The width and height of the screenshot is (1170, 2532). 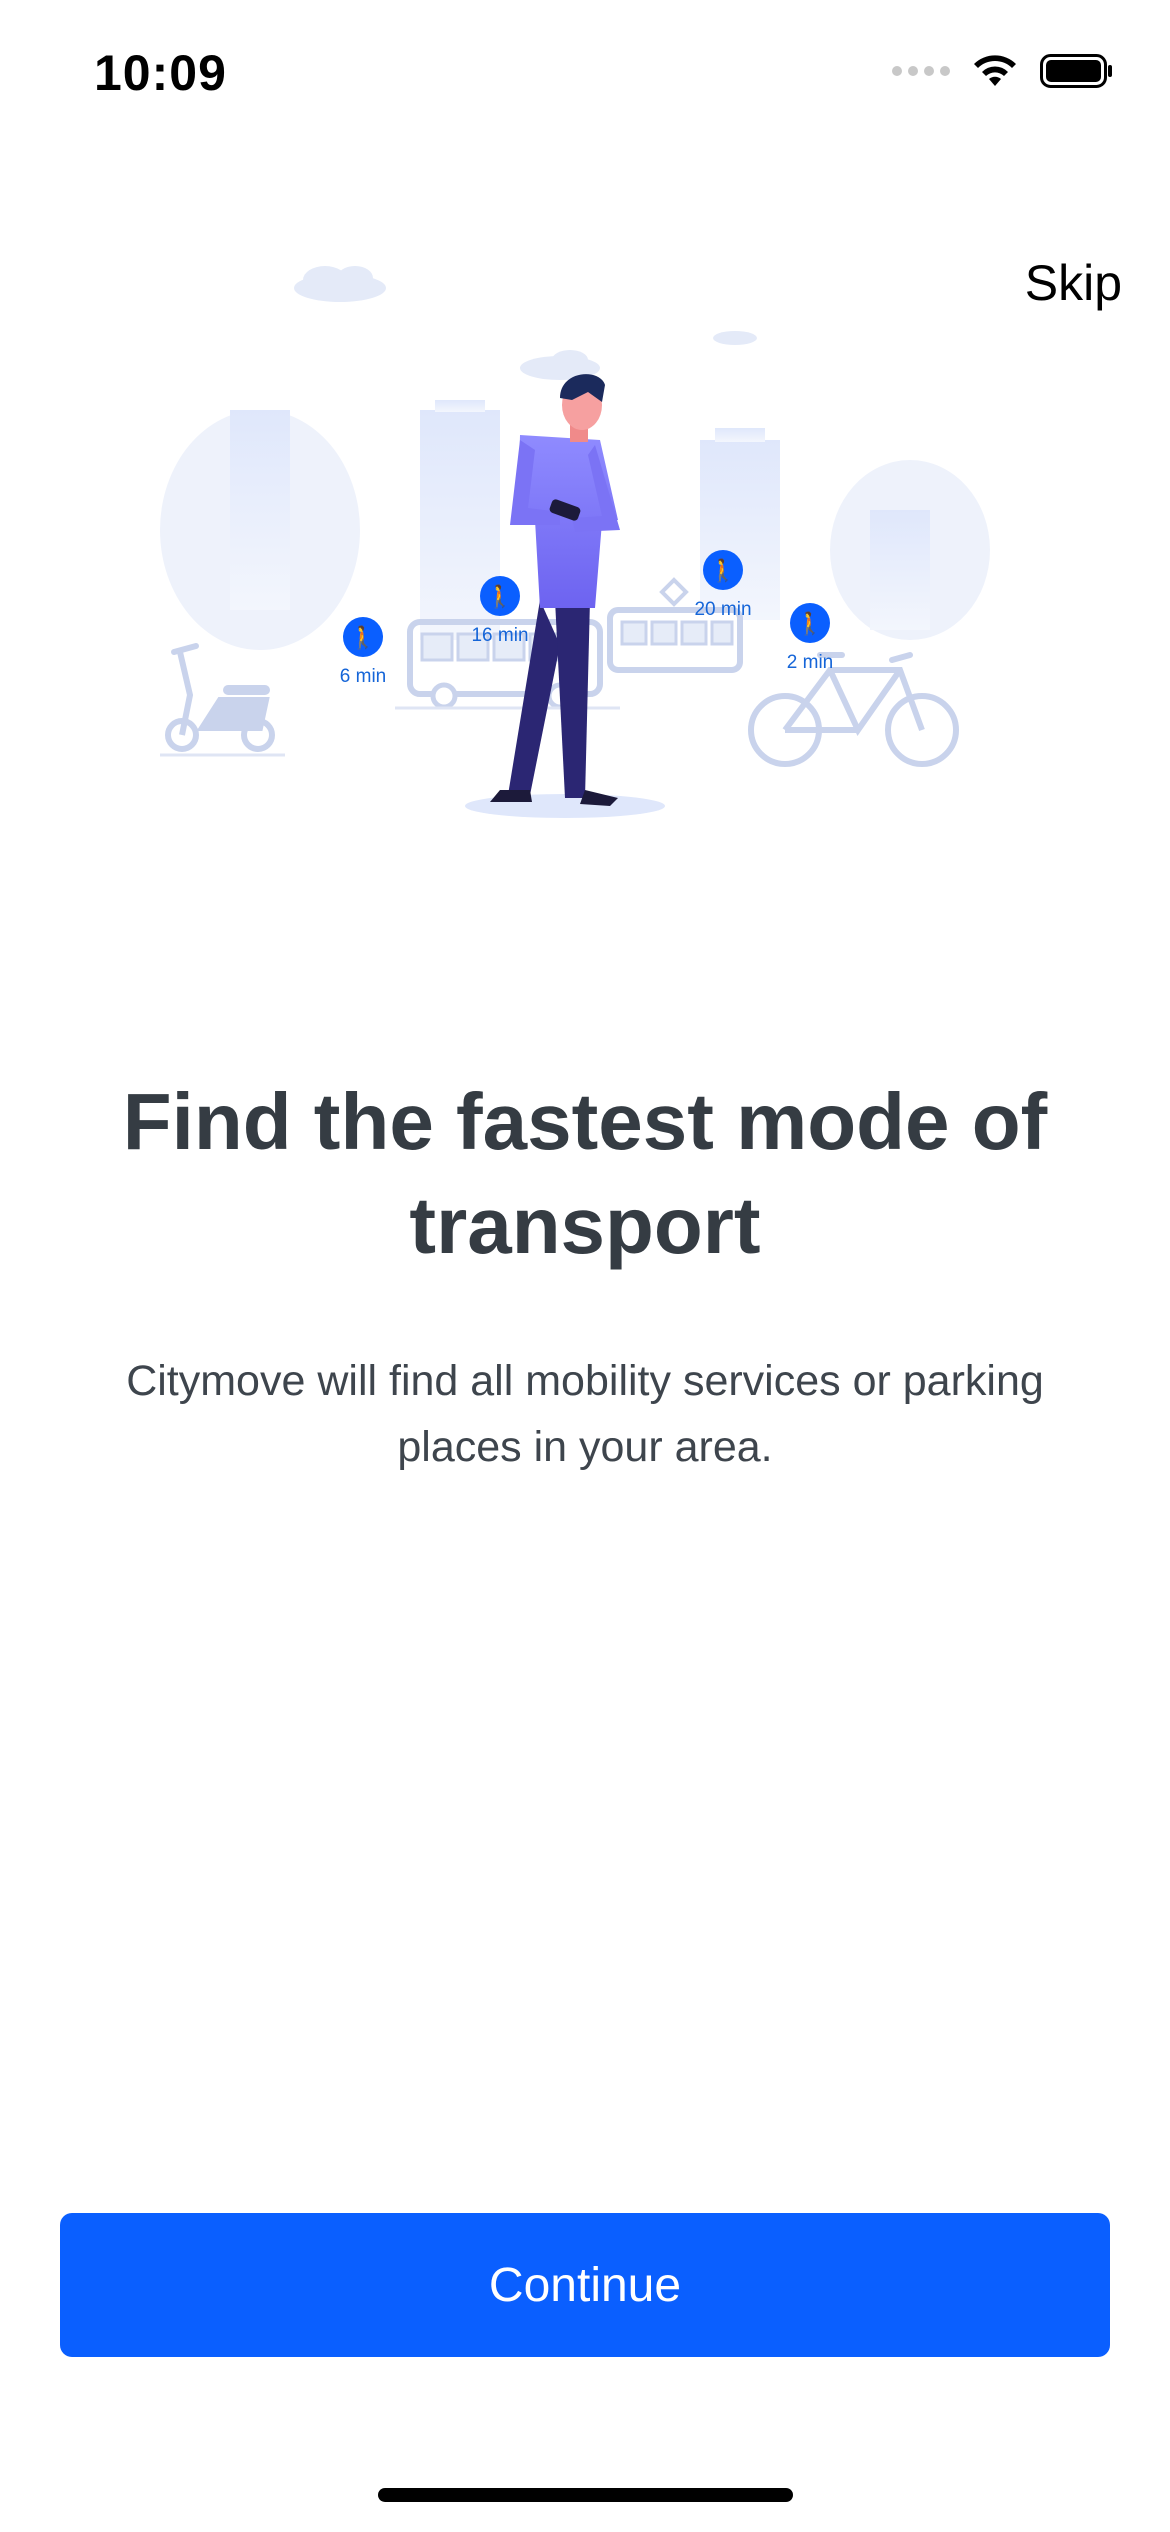 I want to click on bicycle-icon, so click(x=853, y=709).